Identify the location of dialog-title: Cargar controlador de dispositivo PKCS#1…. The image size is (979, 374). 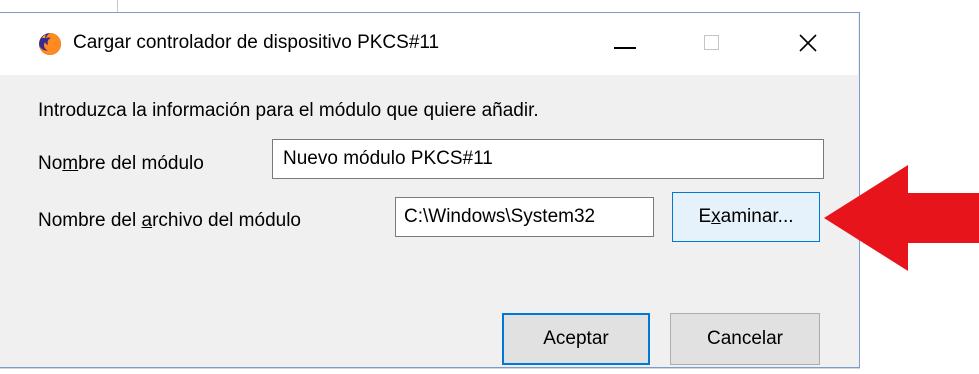
(256, 42).